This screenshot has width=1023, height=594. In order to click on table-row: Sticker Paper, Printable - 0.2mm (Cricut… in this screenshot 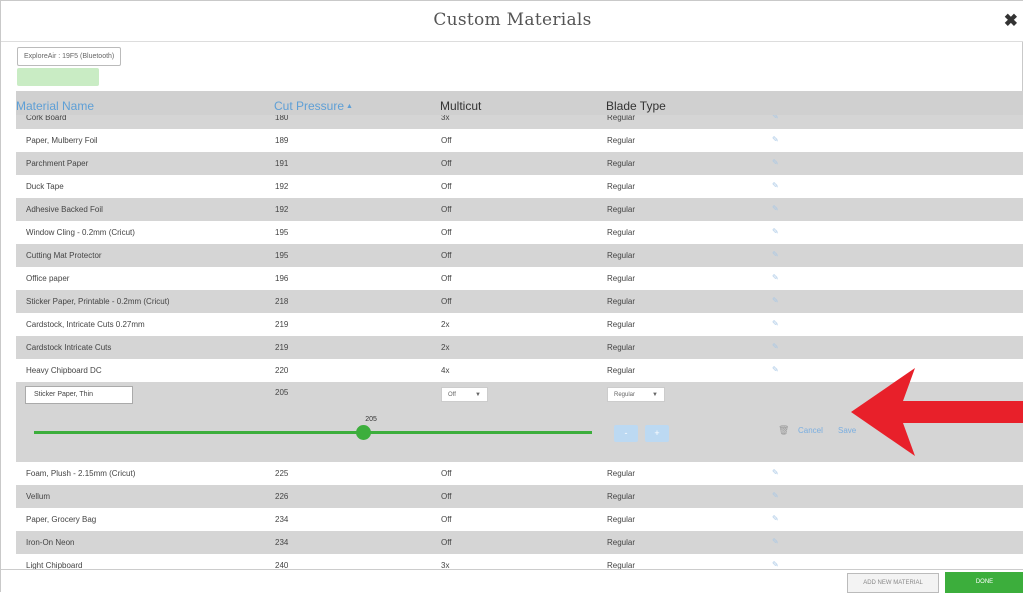, I will do `click(519, 301)`.